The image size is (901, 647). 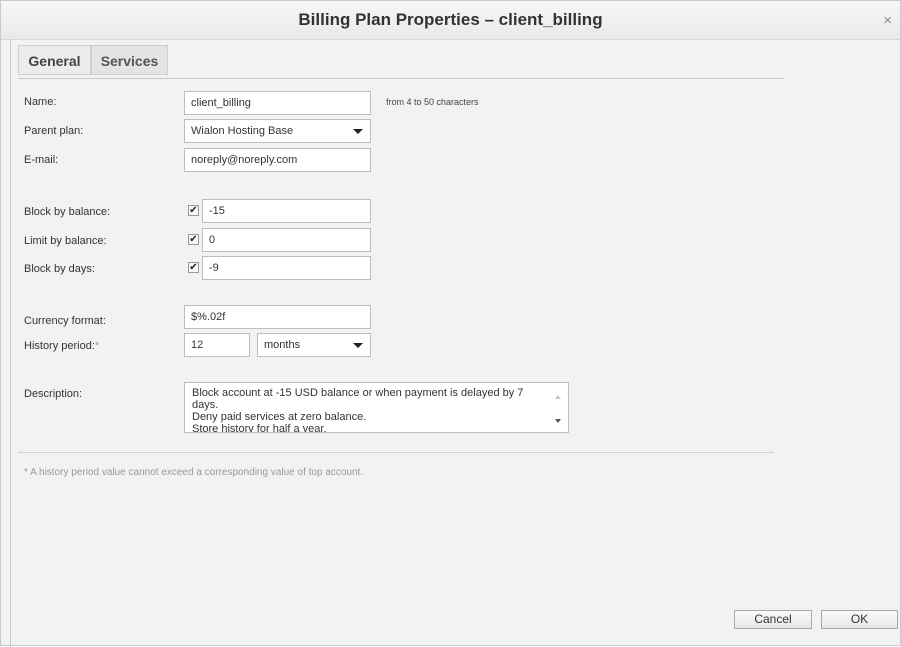 I want to click on history-period-label: History period:*, so click(x=61, y=346).